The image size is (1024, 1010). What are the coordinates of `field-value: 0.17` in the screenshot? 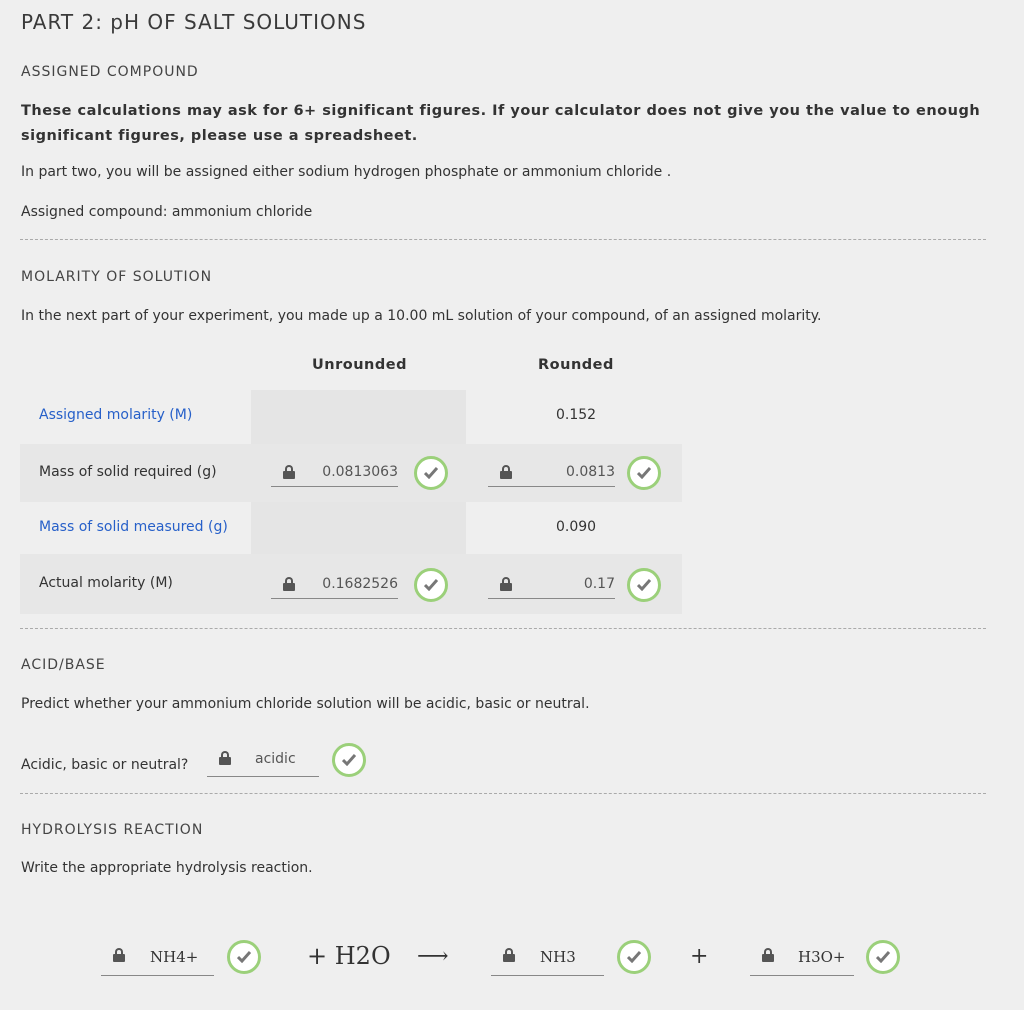 It's located at (599, 584).